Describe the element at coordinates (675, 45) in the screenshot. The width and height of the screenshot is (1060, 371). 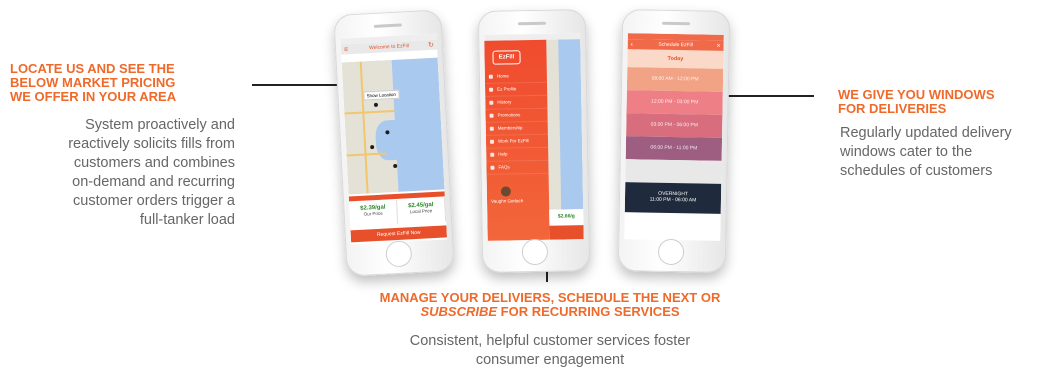
I see `schedule-title-bar: ‹ Schedule EzFill ×` at that location.